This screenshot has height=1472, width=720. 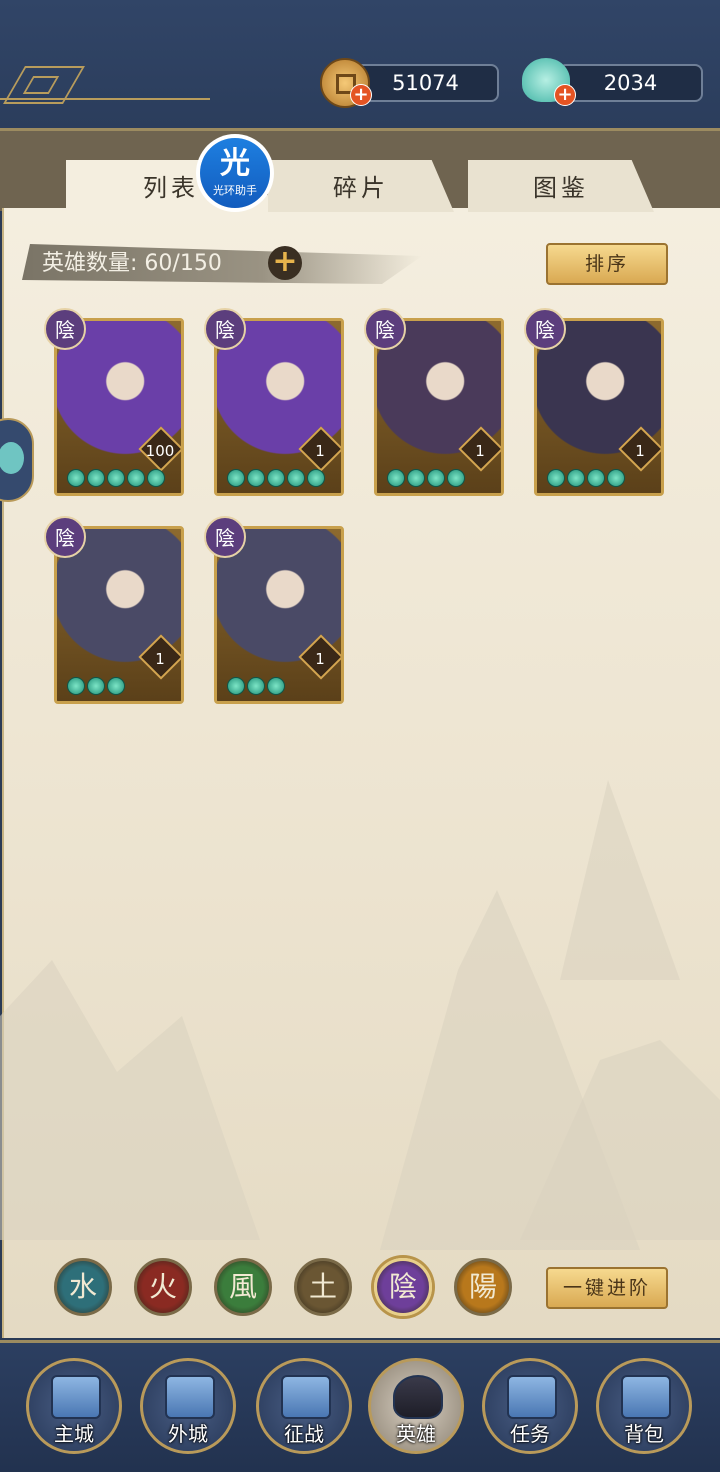 What do you see at coordinates (403, 1287) in the screenshot?
I see `element-filter-4: 陰` at bounding box center [403, 1287].